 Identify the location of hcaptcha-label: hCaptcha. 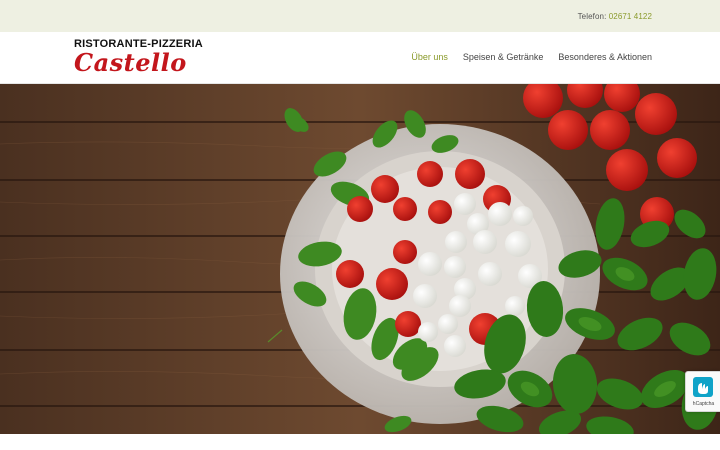
(703, 404).